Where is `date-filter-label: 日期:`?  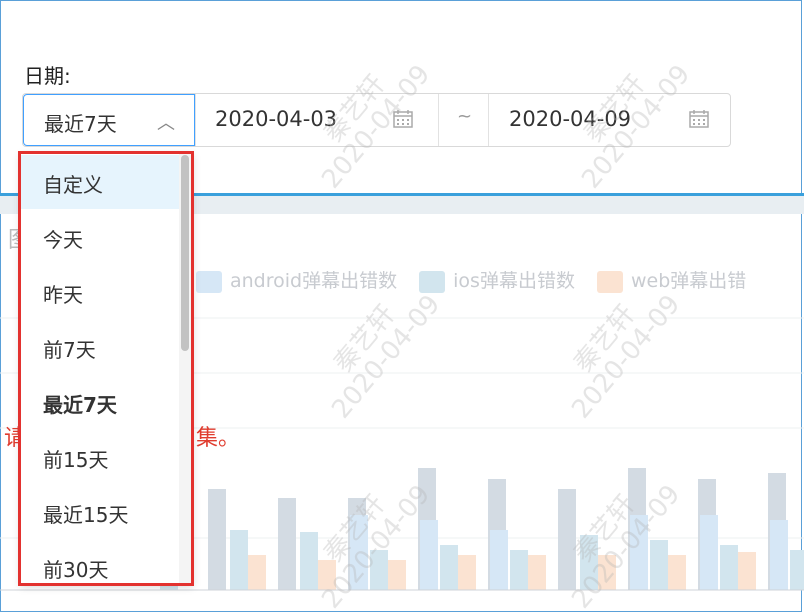
date-filter-label: 日期: is located at coordinates (47, 76).